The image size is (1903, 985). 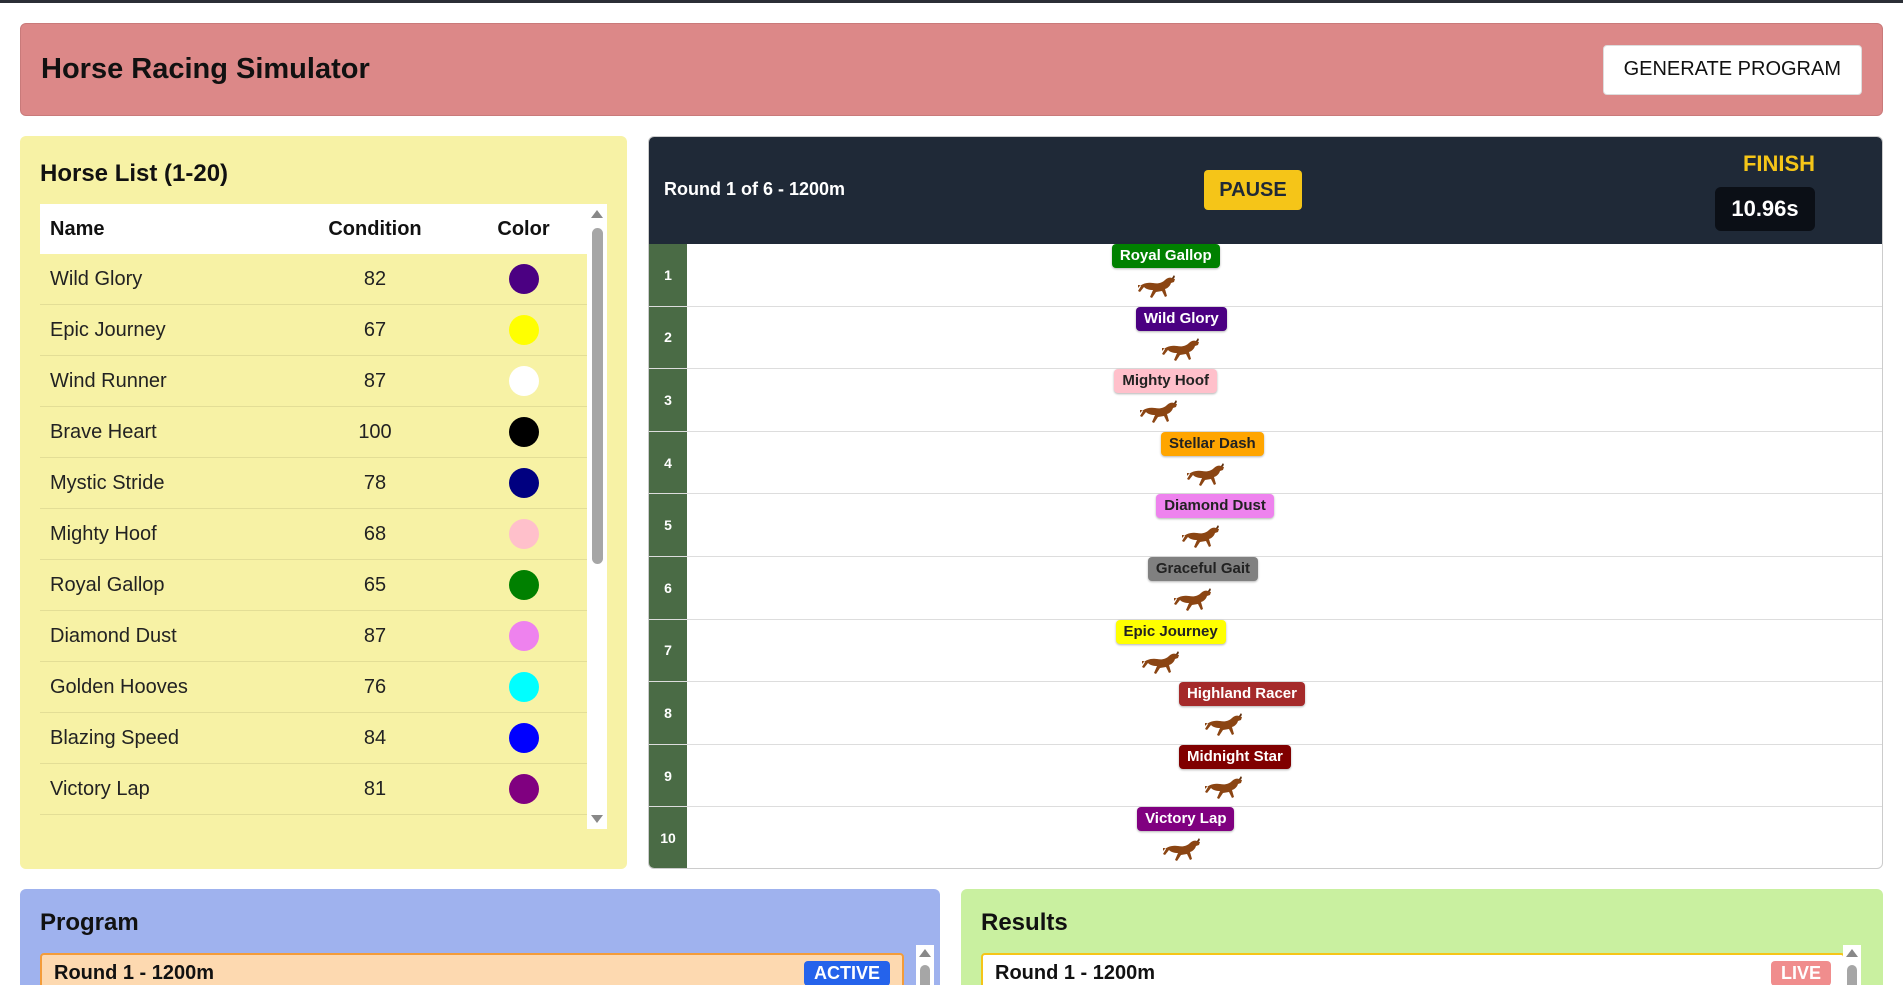 What do you see at coordinates (108, 380) in the screenshot?
I see `horse-name: Wind Runner` at bounding box center [108, 380].